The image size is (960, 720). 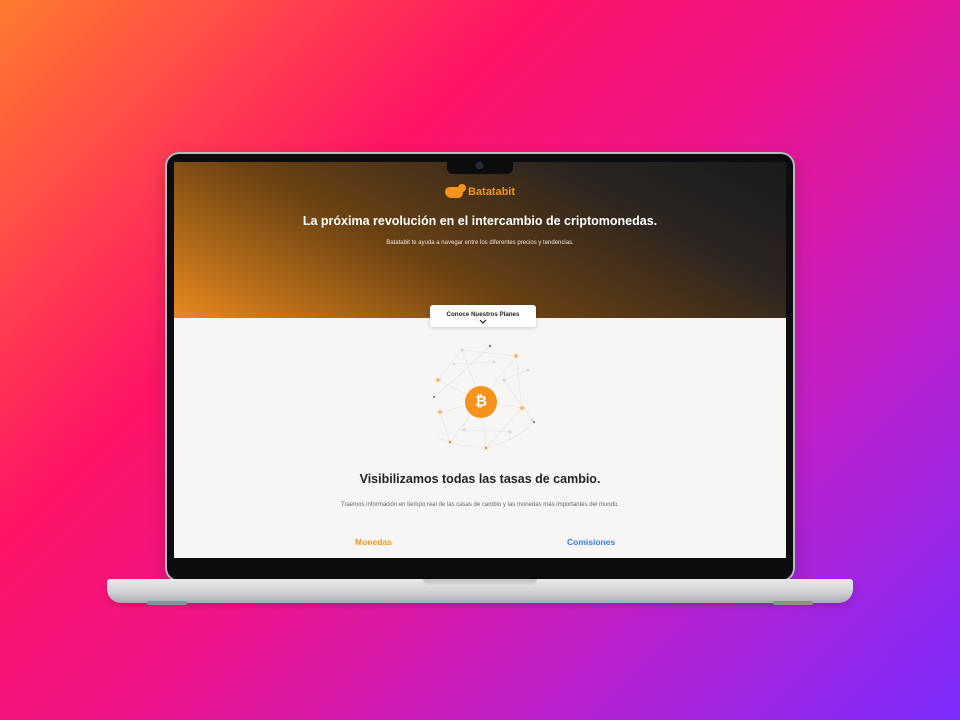 What do you see at coordinates (455, 190) in the screenshot?
I see `batatabit-logo-icon` at bounding box center [455, 190].